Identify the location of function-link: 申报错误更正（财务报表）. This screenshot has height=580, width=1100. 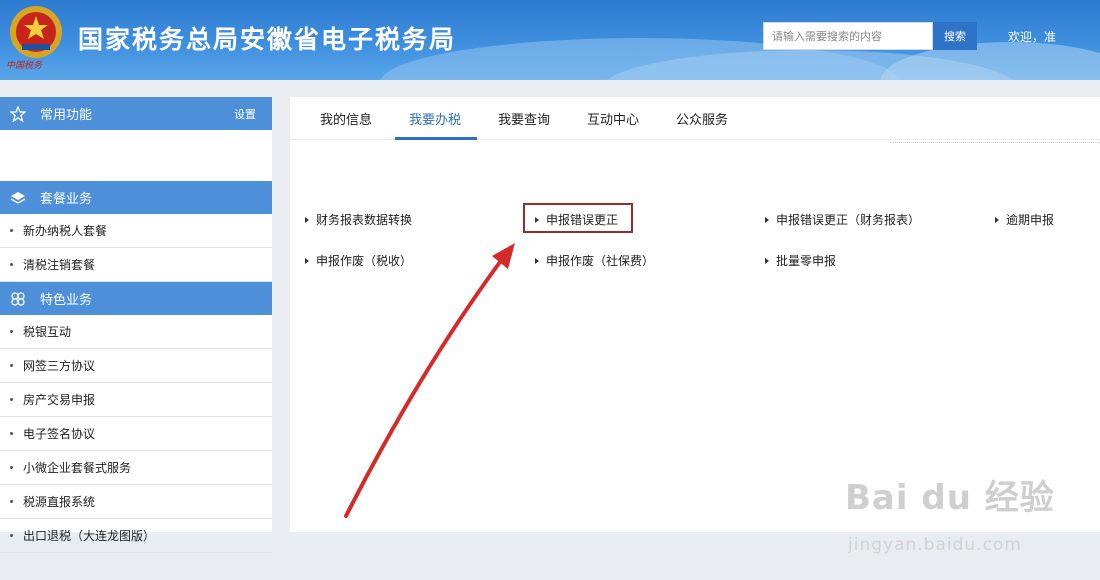
(842, 219).